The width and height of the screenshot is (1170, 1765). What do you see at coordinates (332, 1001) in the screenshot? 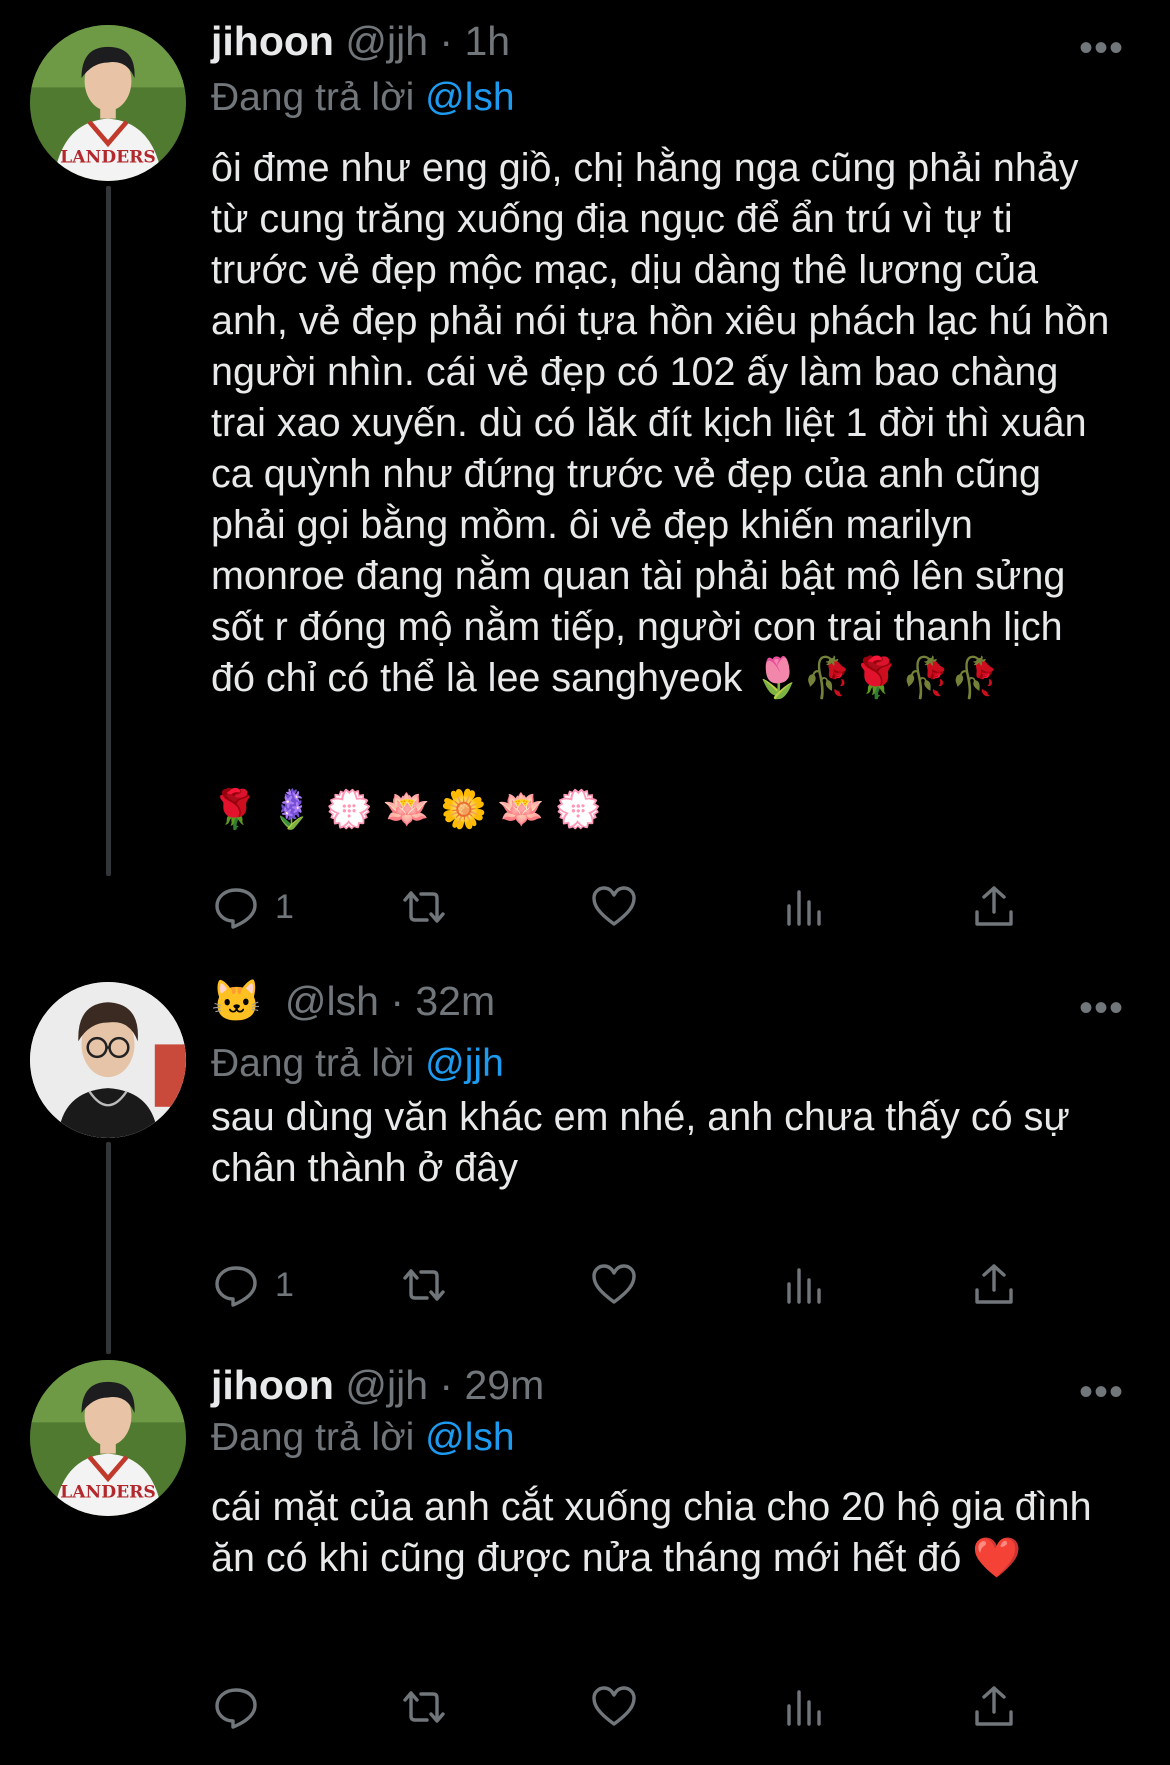
I see `user-handle: @lsh` at bounding box center [332, 1001].